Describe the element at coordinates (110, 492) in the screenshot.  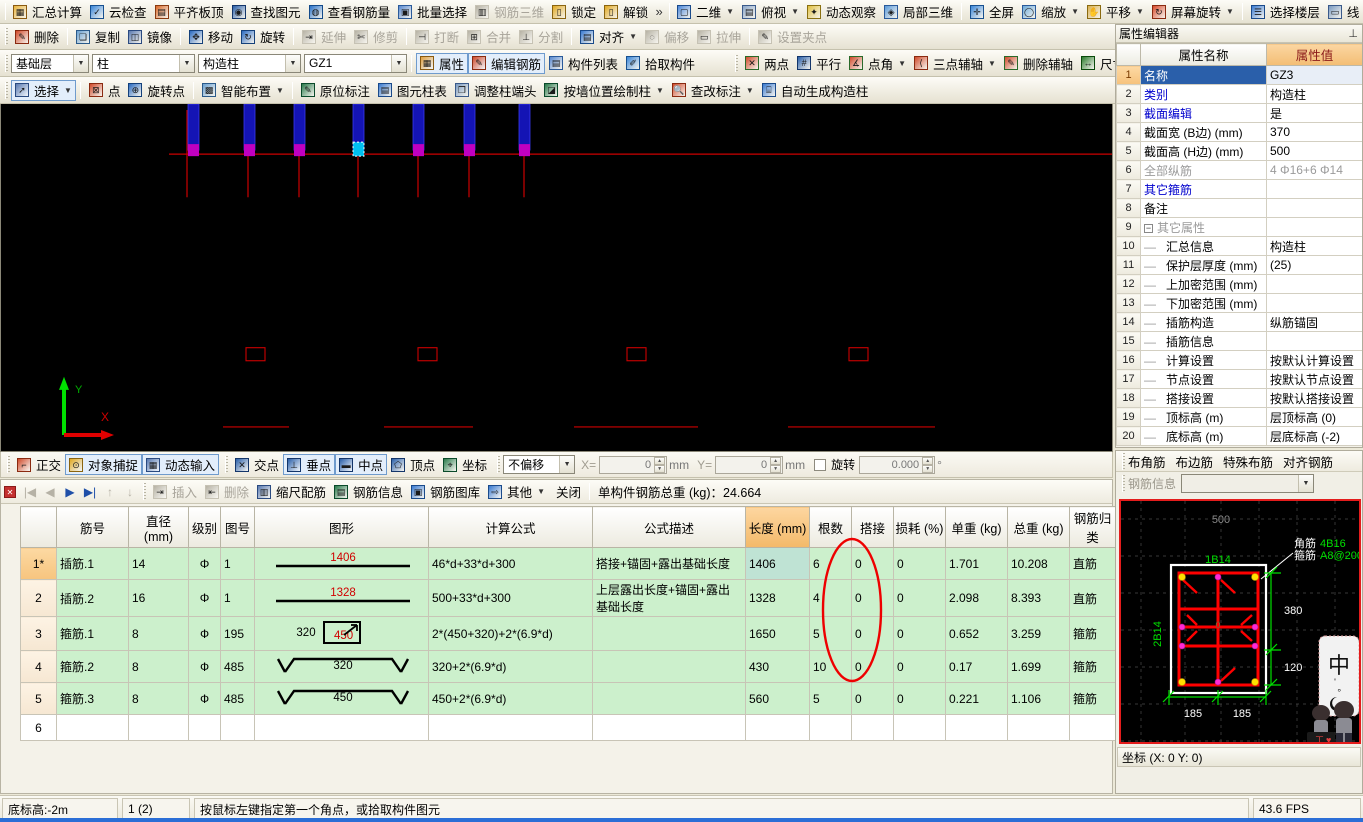
I see `rebar-nav-4: ↑` at that location.